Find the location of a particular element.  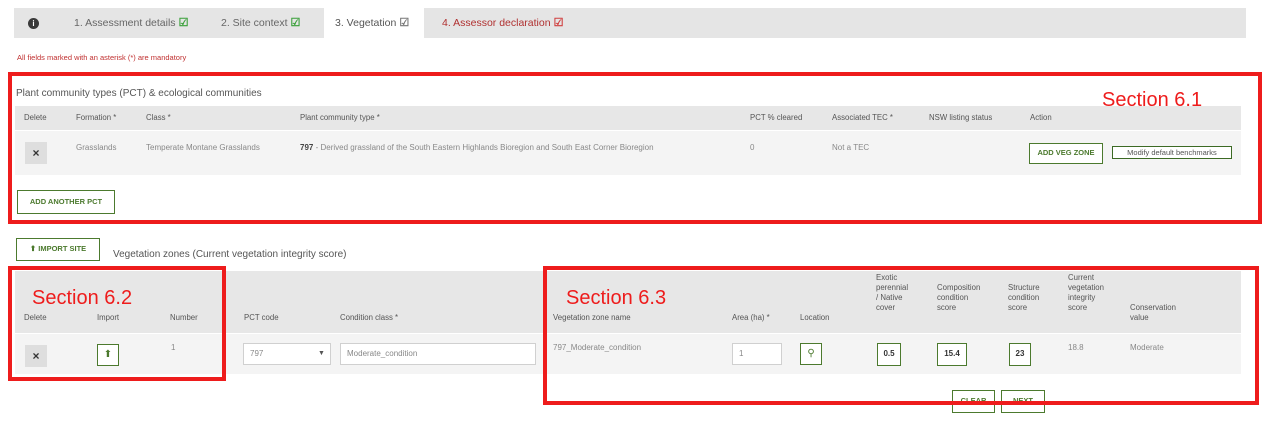

tab-info: i is located at coordinates (39, 23).